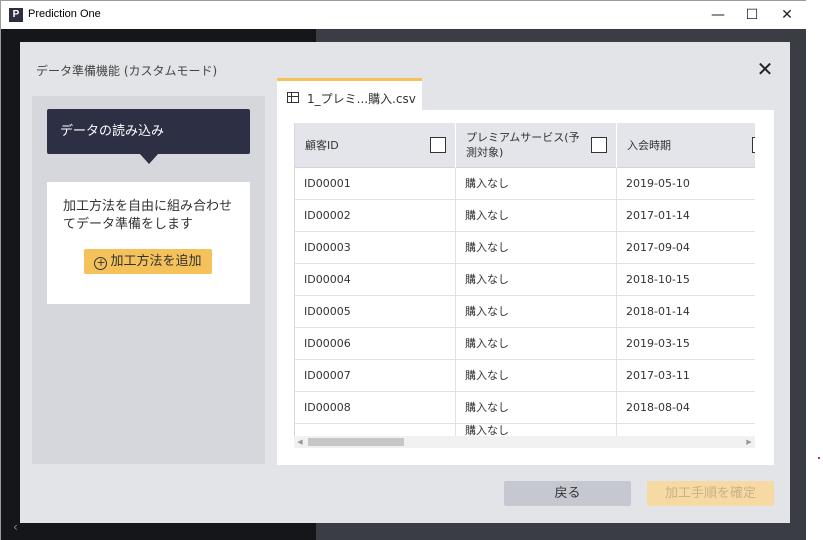  I want to click on scroll-left-icon: ◀, so click(300, 442).